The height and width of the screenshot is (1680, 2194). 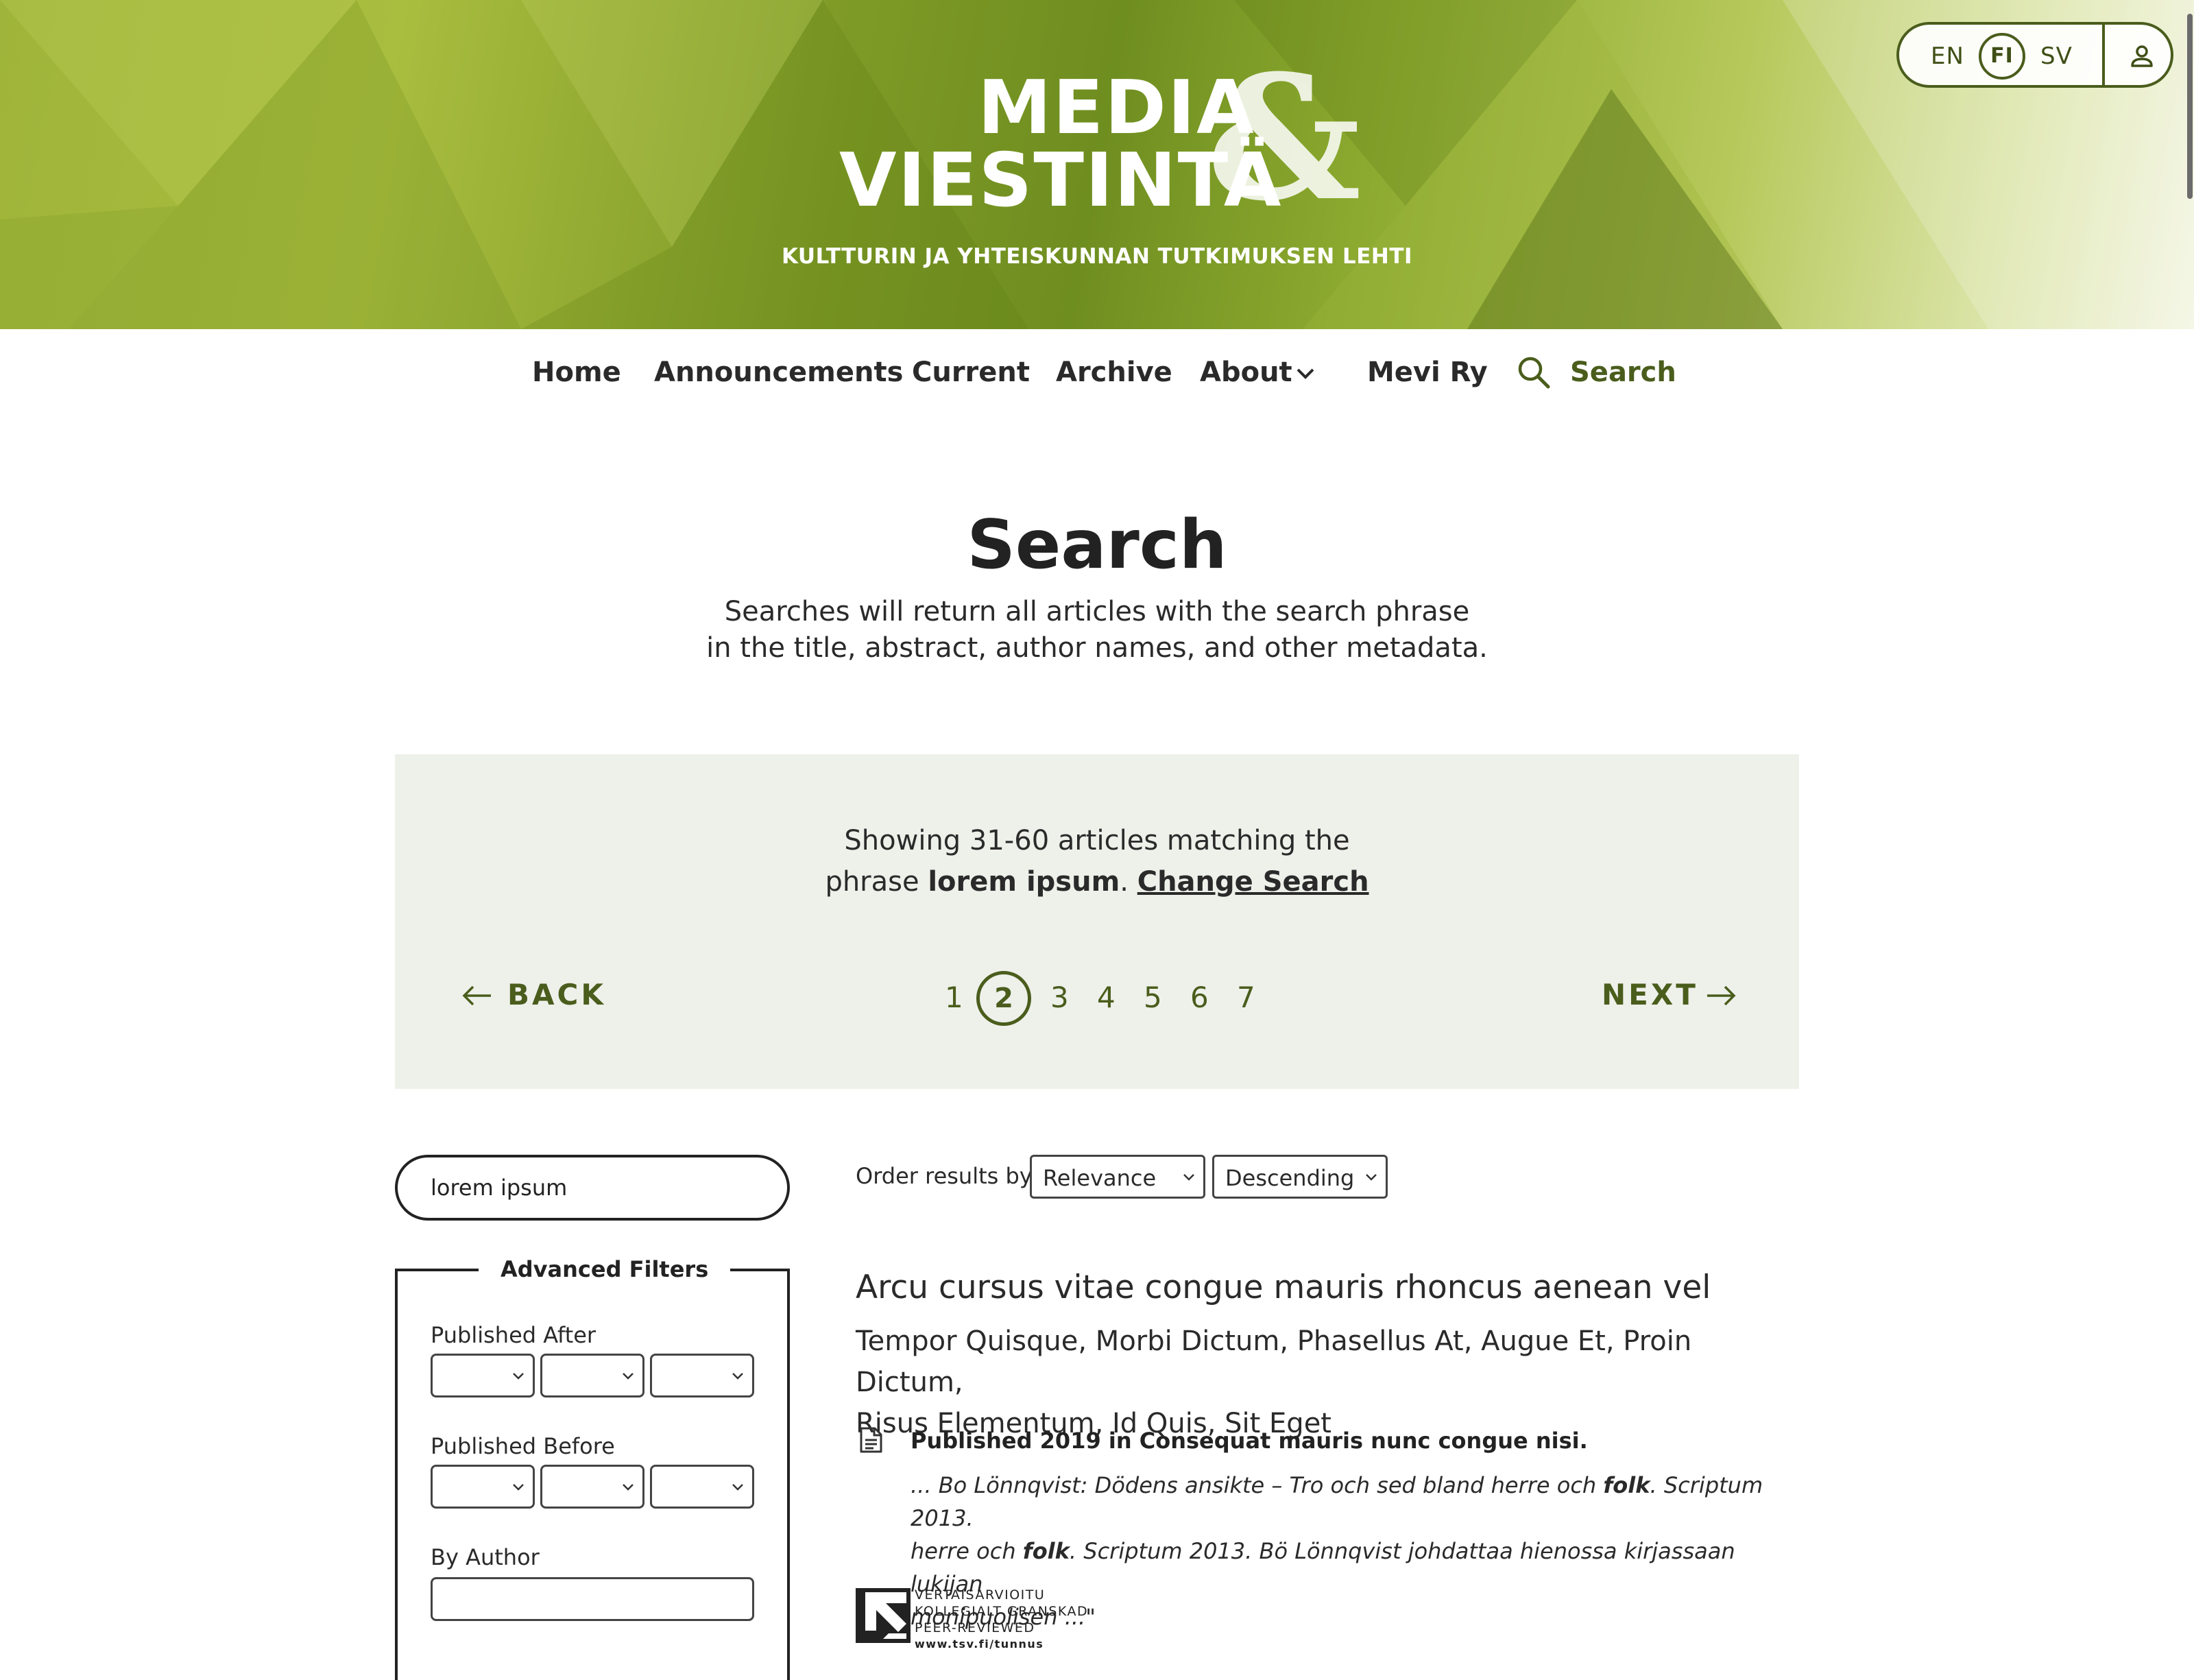 I want to click on page-scrollbar, so click(x=2190, y=823).